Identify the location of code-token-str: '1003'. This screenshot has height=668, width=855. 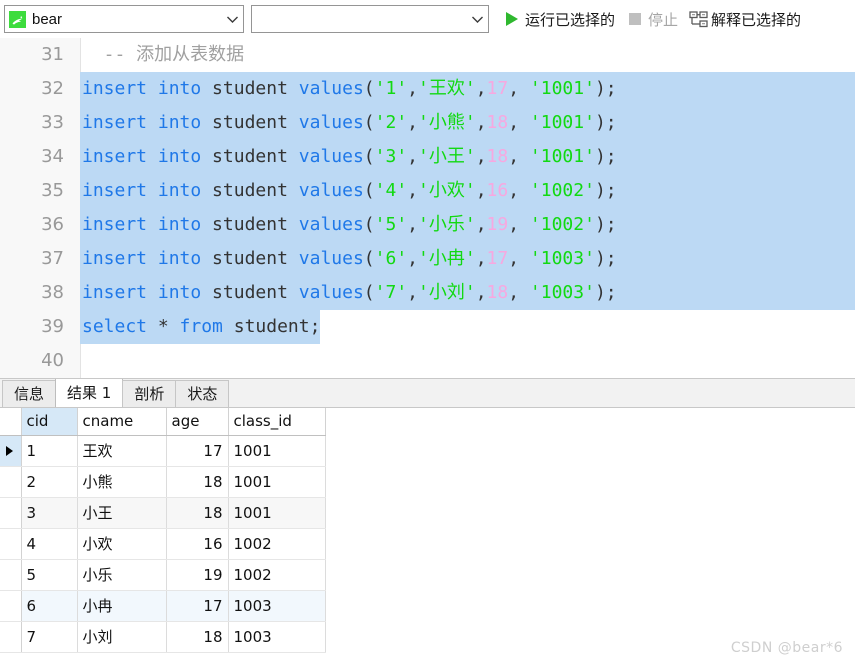
(562, 258).